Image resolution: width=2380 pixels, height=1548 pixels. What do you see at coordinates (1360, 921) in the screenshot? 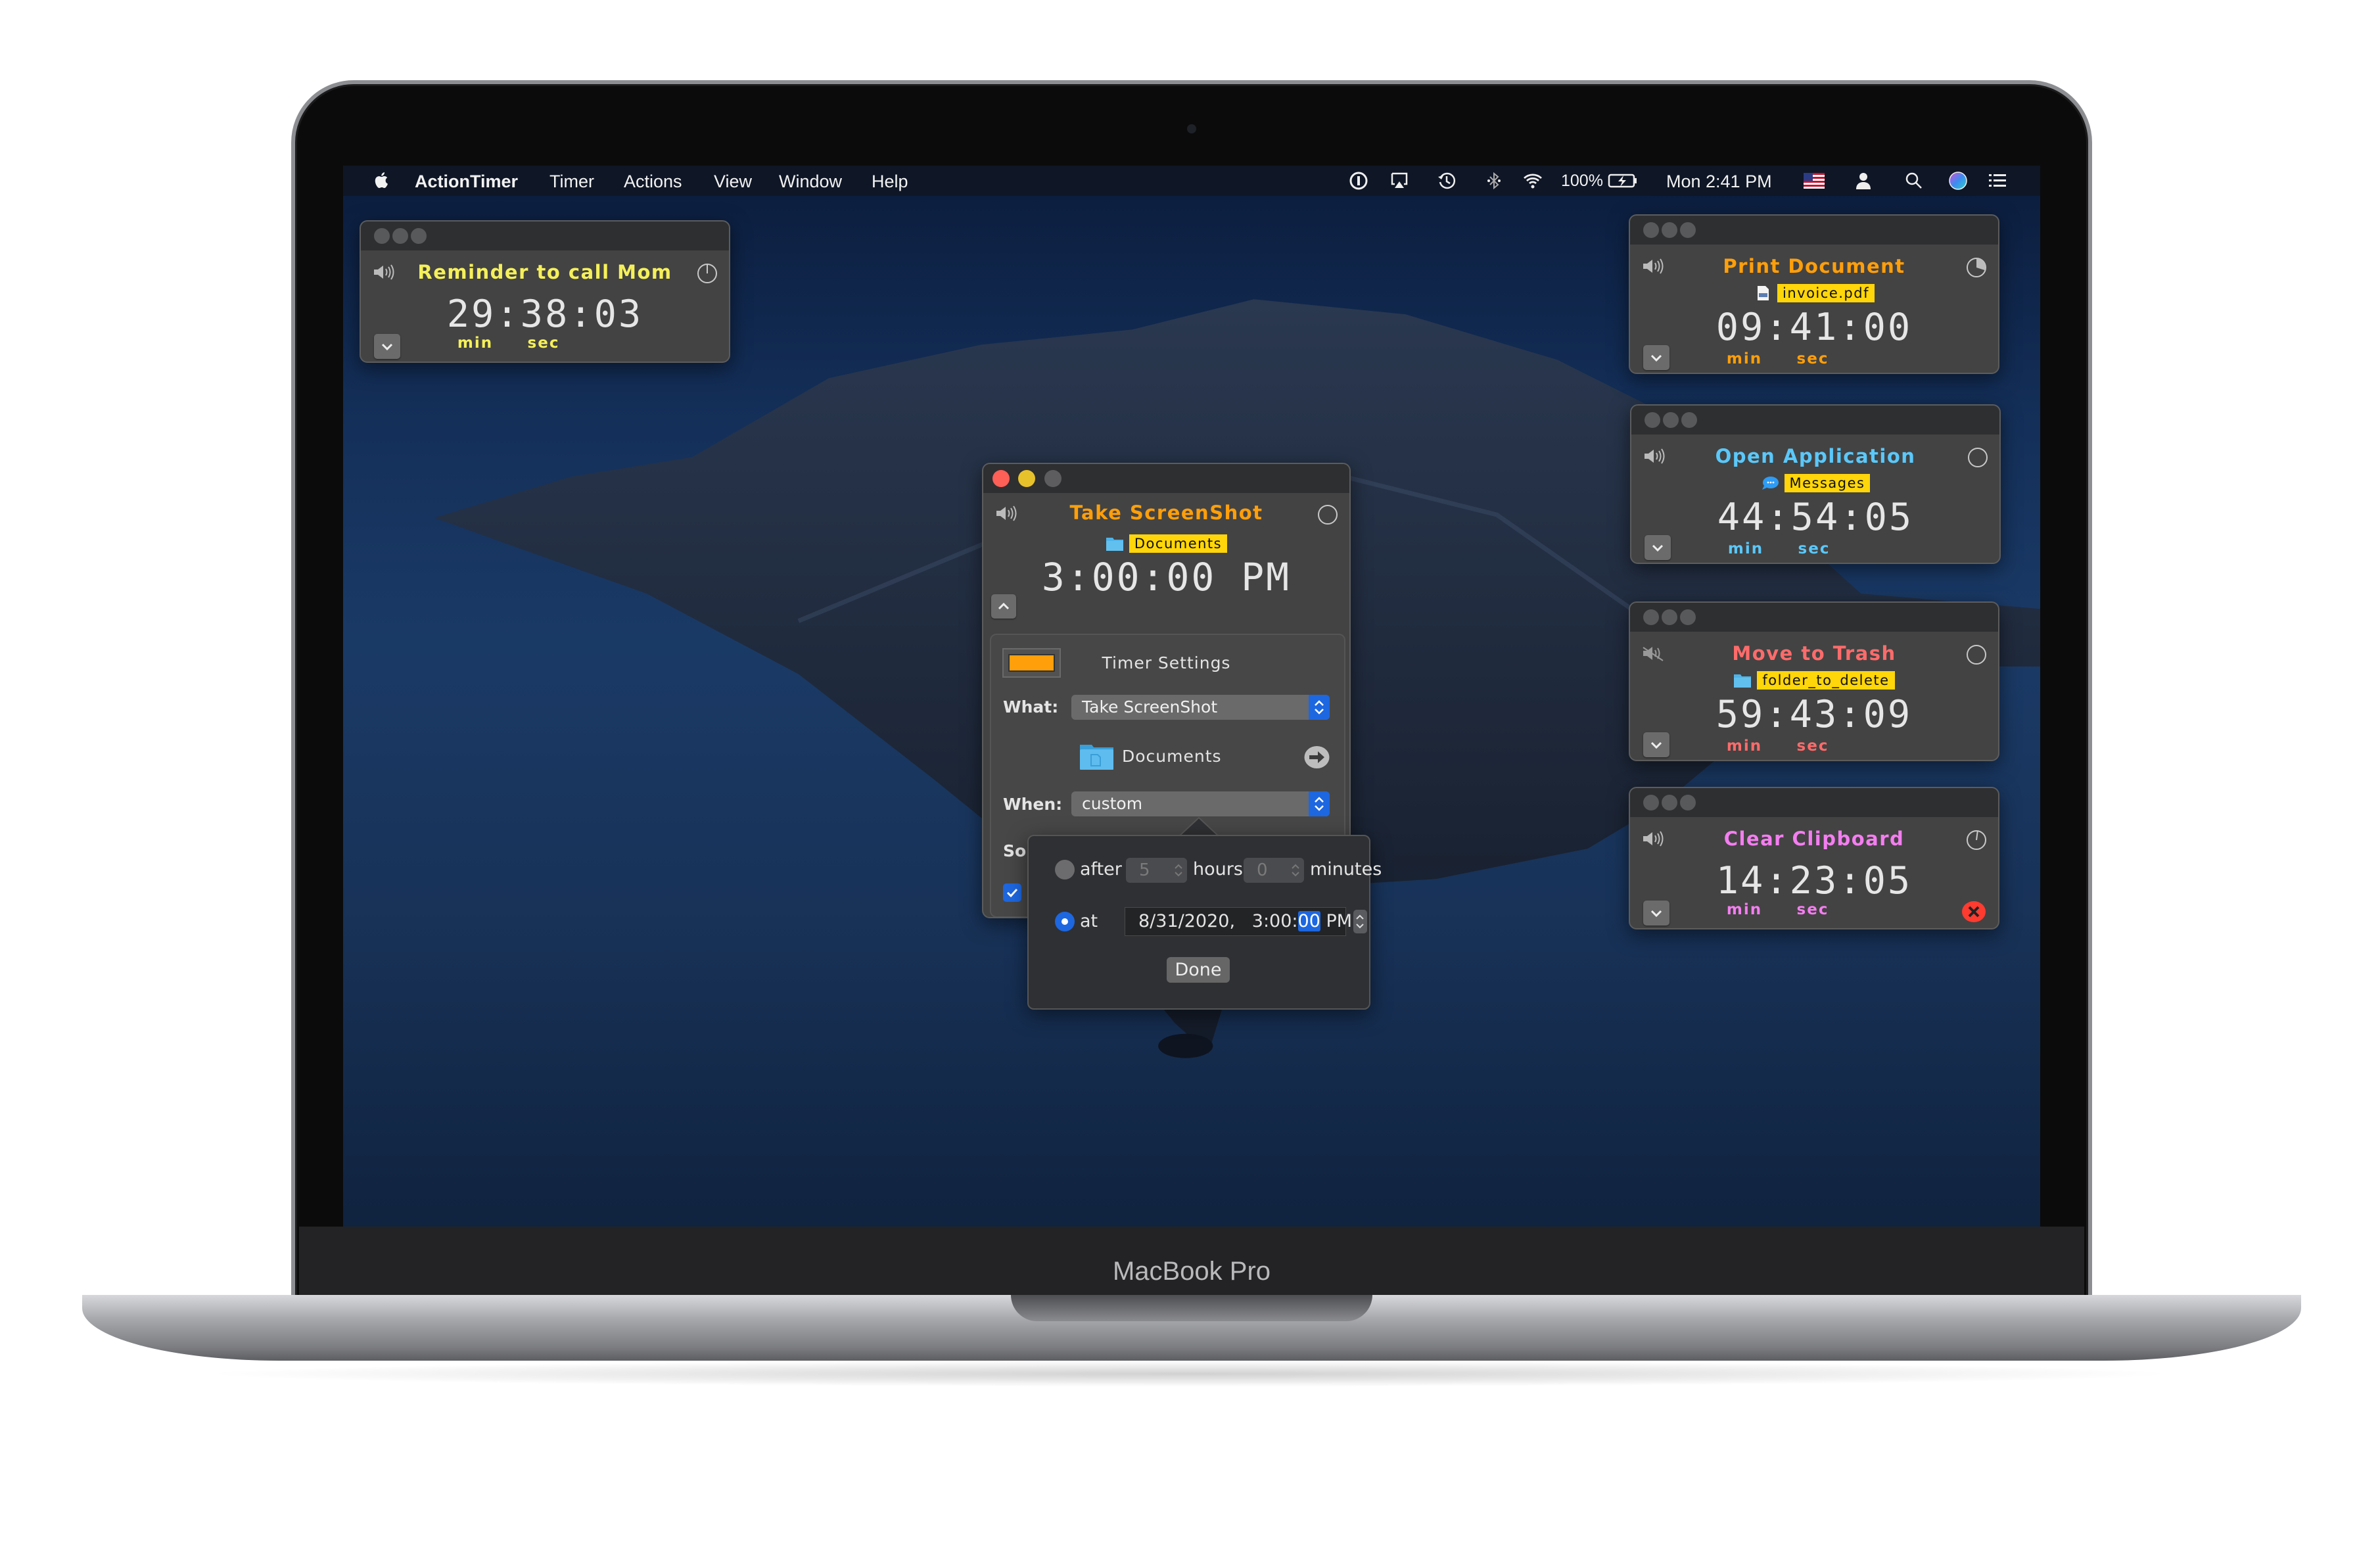
I see `date-stepper` at bounding box center [1360, 921].